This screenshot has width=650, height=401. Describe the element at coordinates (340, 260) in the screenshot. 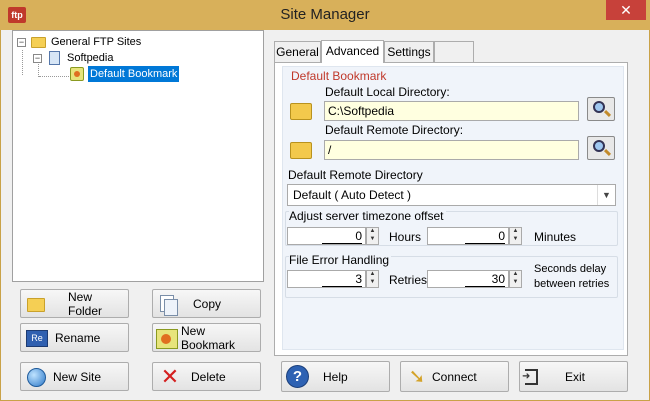

I see `error-label: File Error Handling` at that location.